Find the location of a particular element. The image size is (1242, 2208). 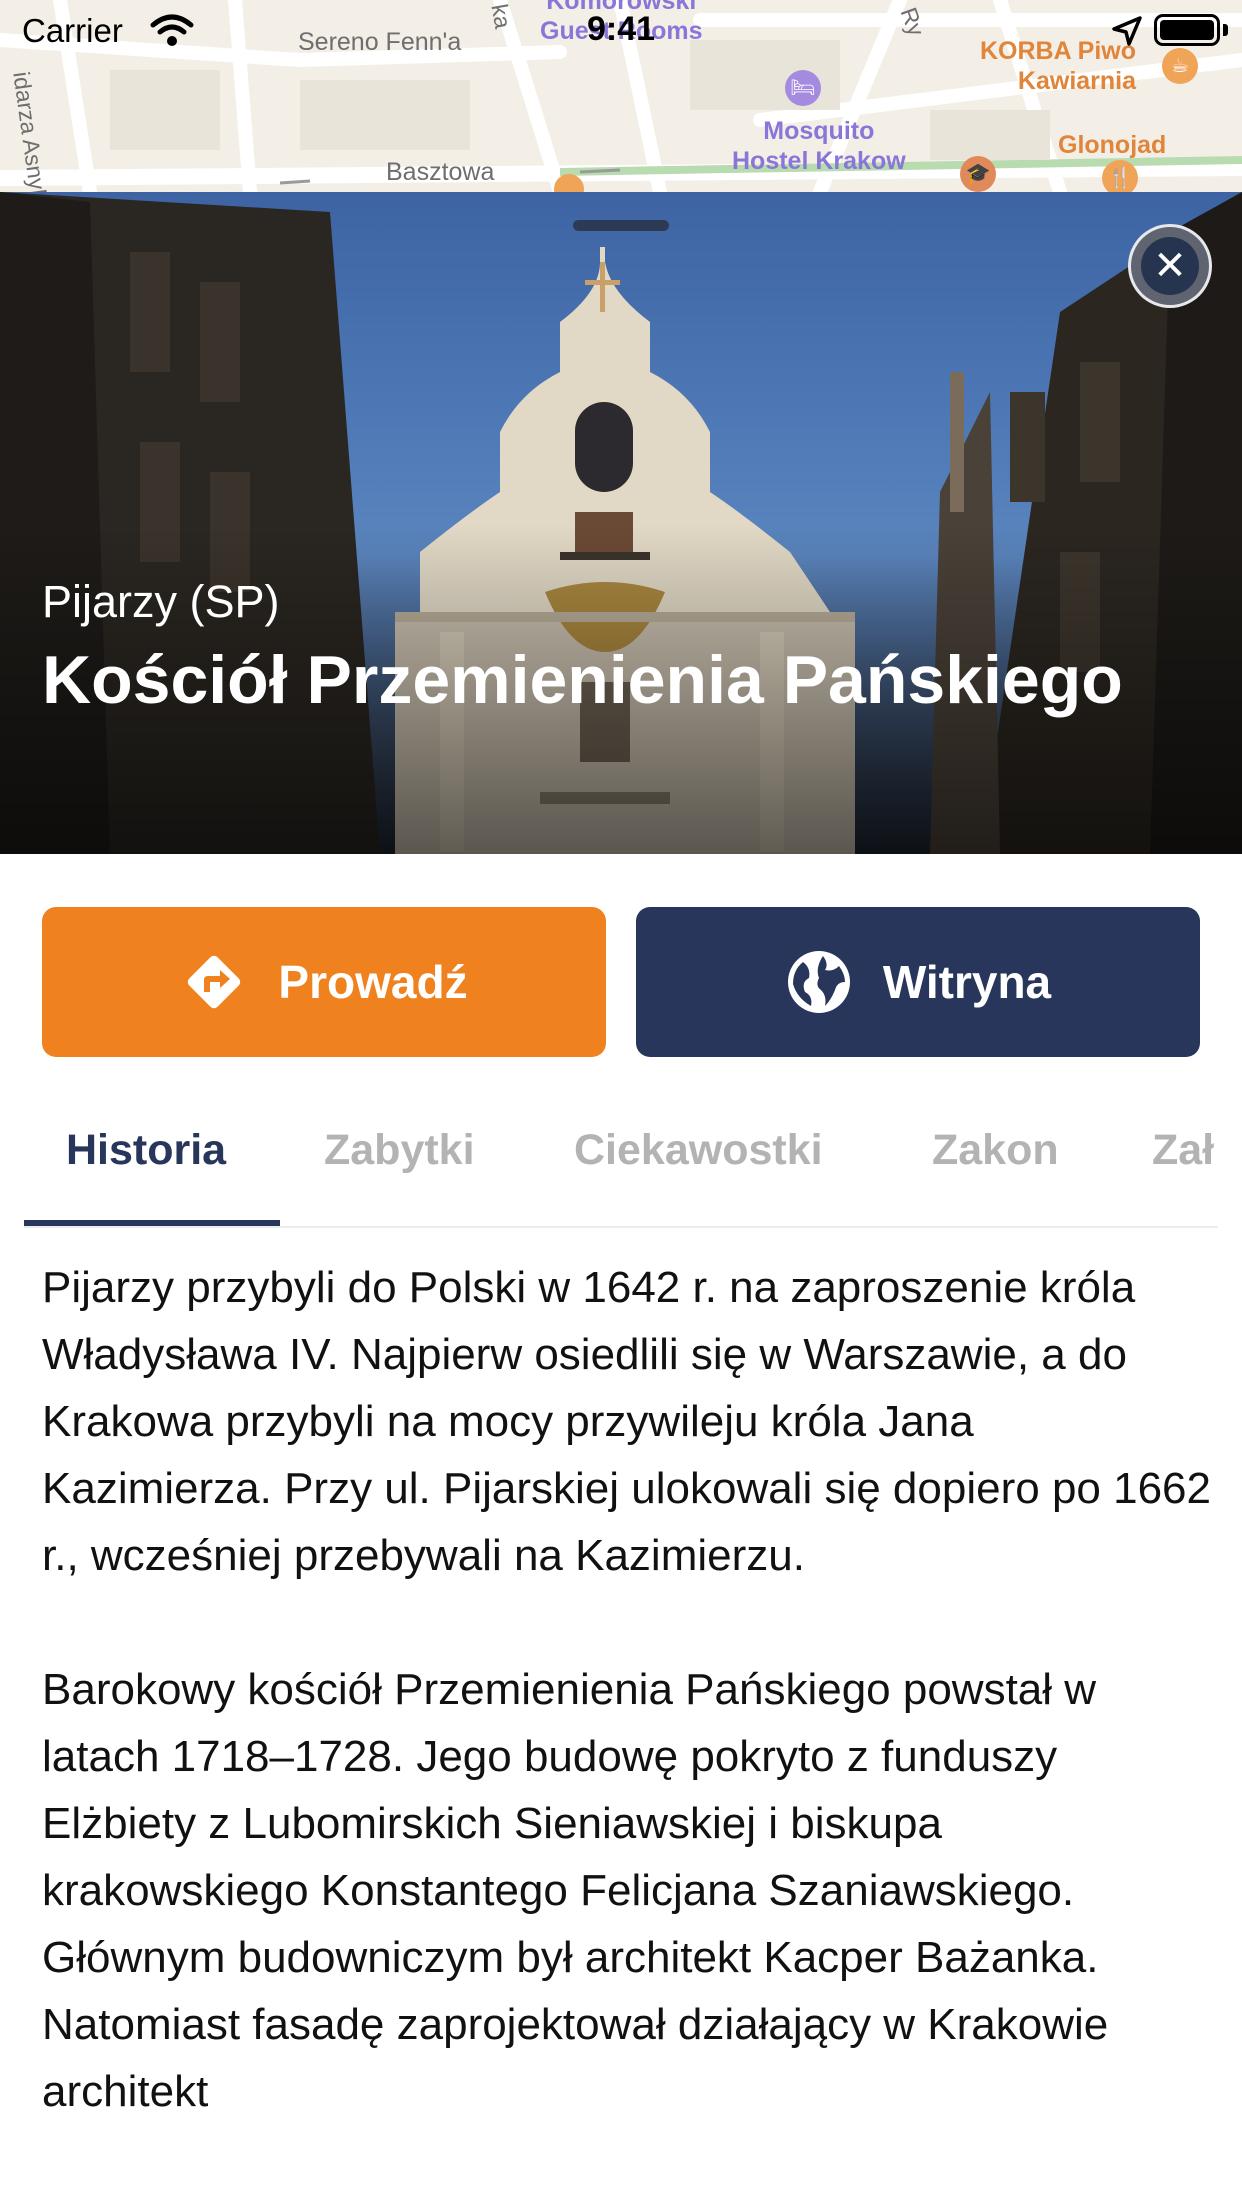

status-bar: Carrier 9:41 is located at coordinates (621, 31).